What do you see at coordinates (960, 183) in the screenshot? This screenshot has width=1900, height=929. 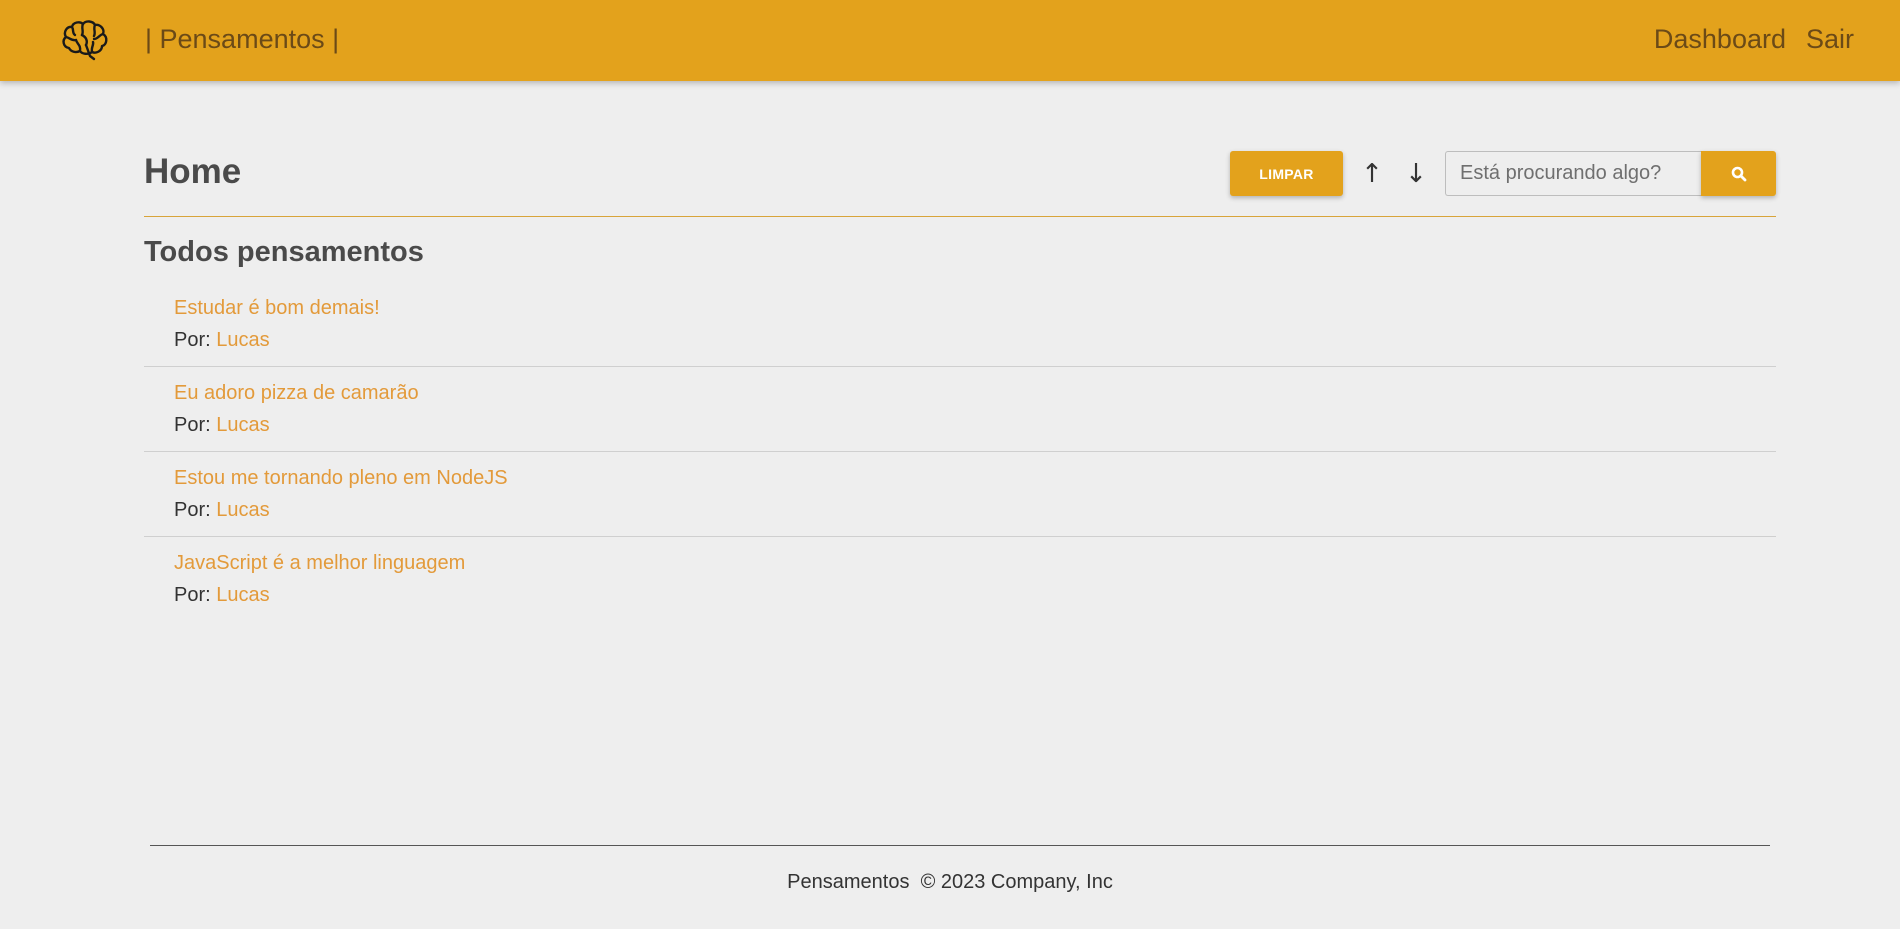 I see `page-header: Home LIMPAR ↑ ↓` at bounding box center [960, 183].